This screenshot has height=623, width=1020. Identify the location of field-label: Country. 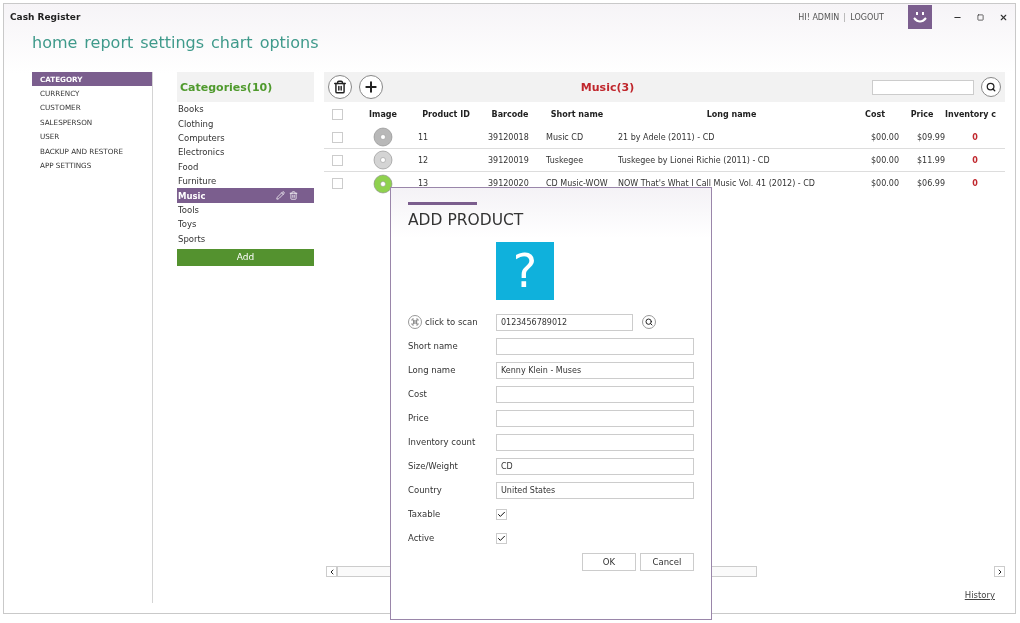
(425, 490).